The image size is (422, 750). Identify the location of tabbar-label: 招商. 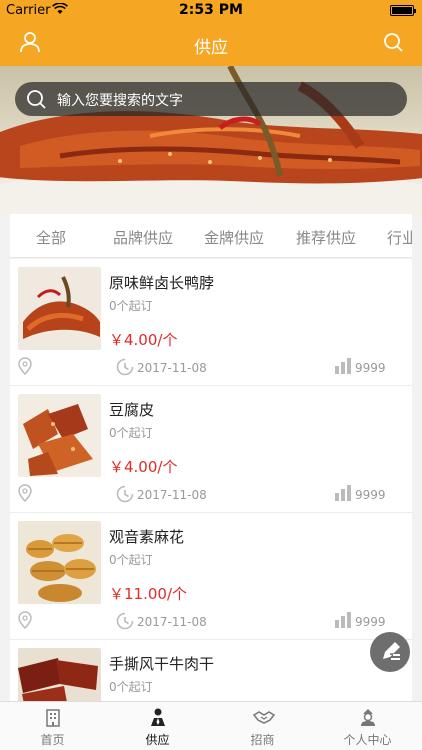
(262, 740).